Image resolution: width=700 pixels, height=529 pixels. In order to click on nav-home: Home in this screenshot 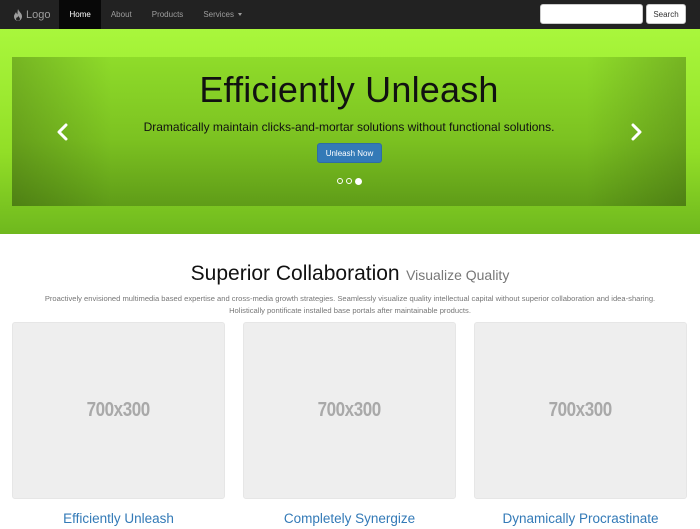, I will do `click(80, 14)`.